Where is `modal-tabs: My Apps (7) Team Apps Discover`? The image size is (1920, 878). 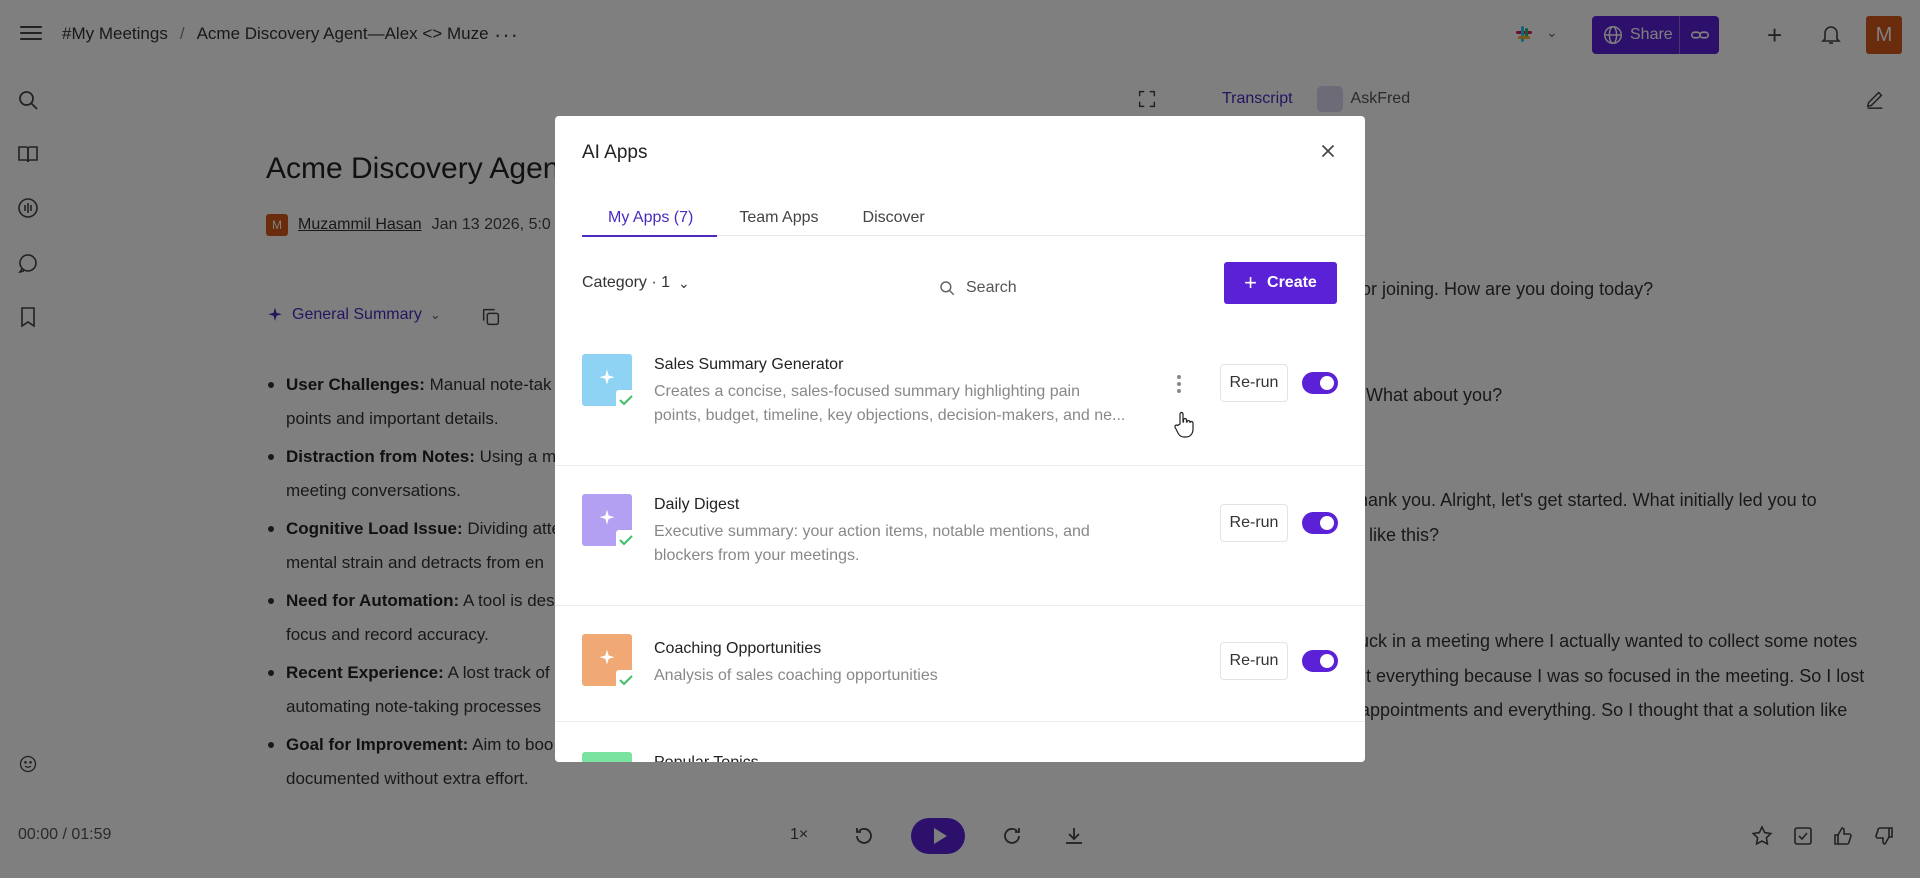
modal-tabs: My Apps (7) Team Apps Discover is located at coordinates (973, 209).